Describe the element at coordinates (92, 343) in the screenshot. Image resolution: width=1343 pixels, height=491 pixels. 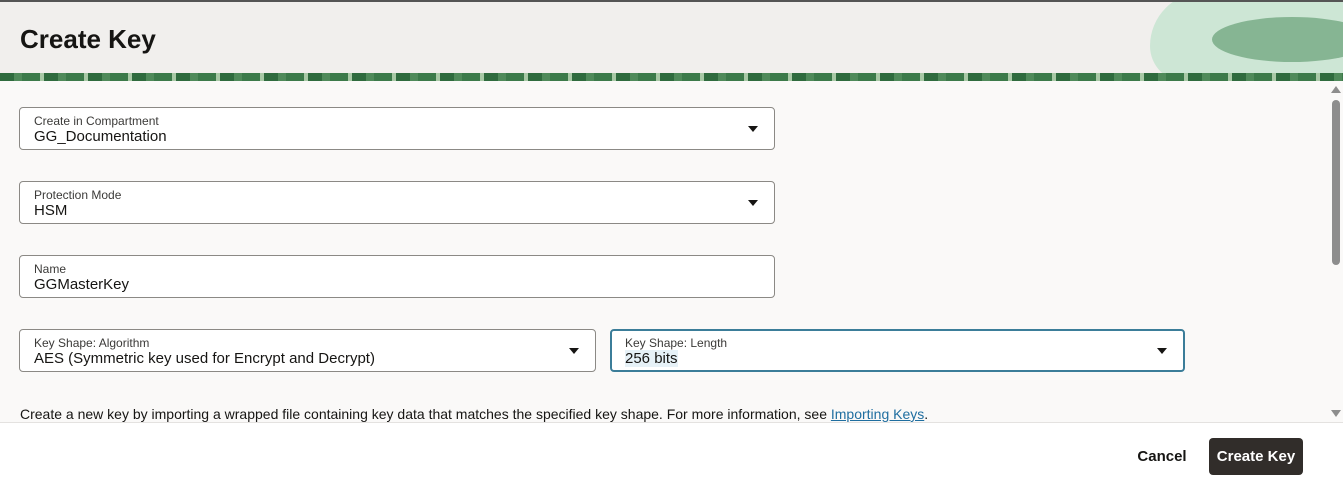
I see `algorithm-label: Key Shape: Algorithm` at that location.